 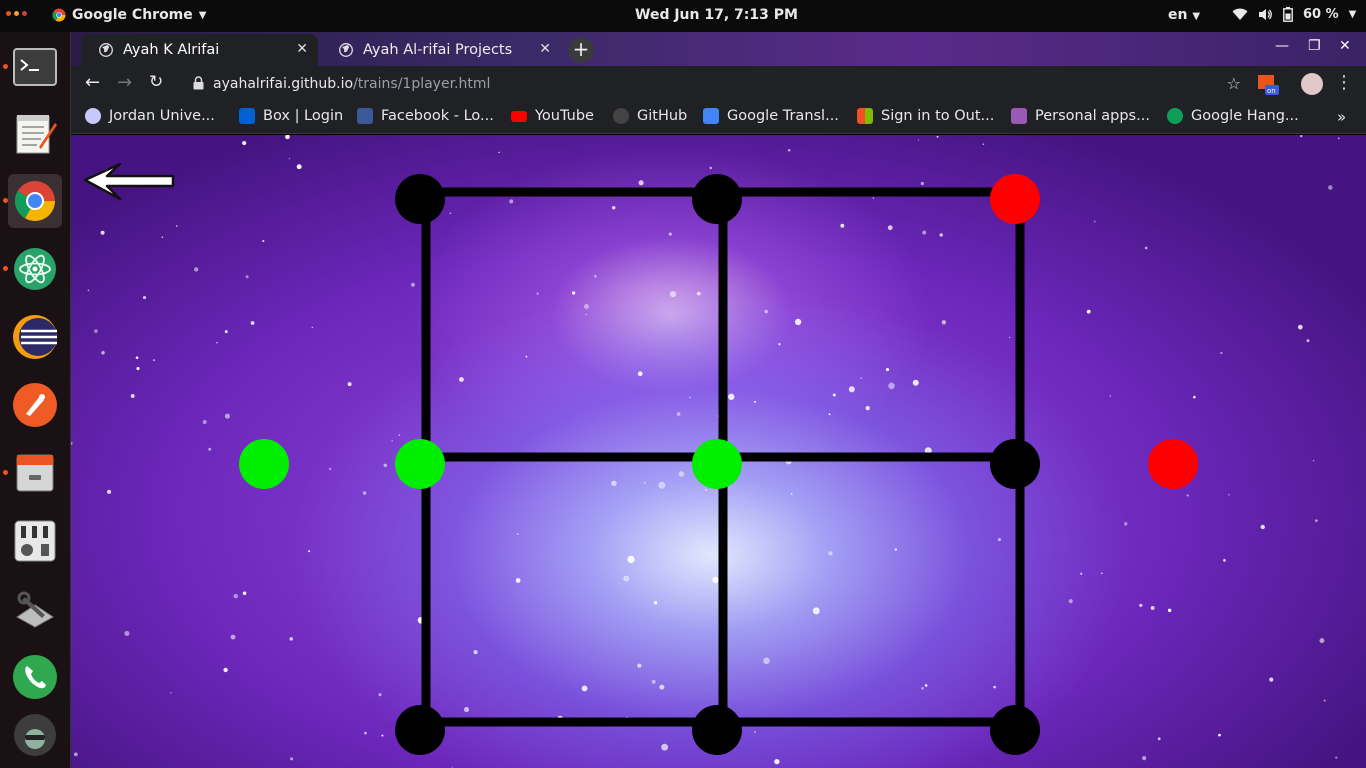 What do you see at coordinates (35, 269) in the screenshot?
I see `atom-icon` at bounding box center [35, 269].